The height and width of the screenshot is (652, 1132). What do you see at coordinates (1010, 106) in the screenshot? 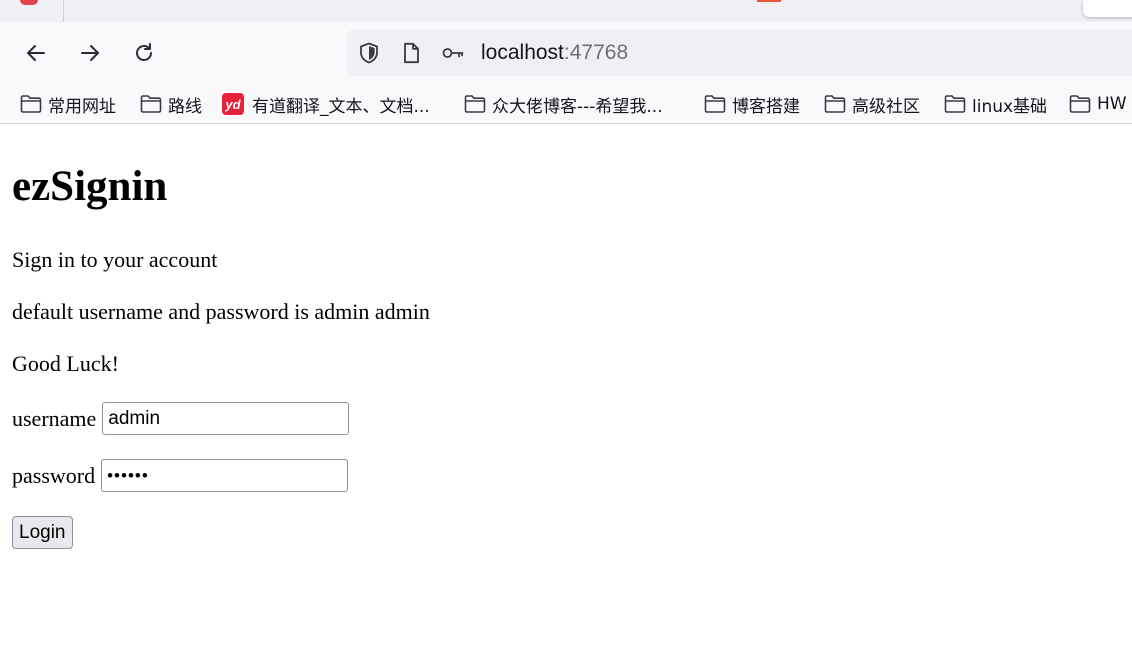
I see `bookmark-label: linux基础` at bounding box center [1010, 106].